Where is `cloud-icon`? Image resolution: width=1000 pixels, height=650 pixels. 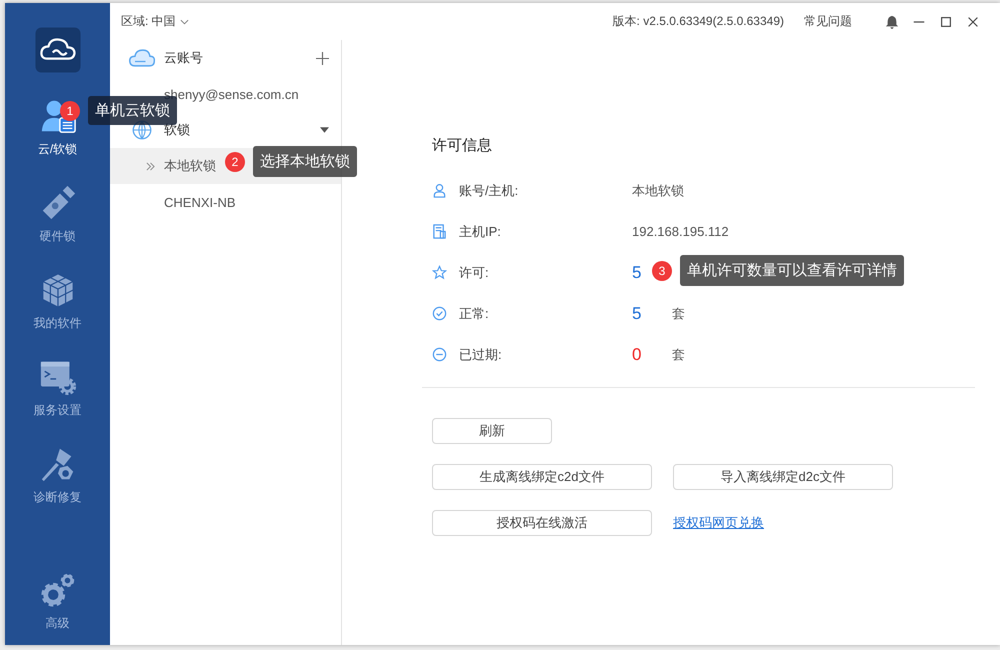
cloud-icon is located at coordinates (142, 58).